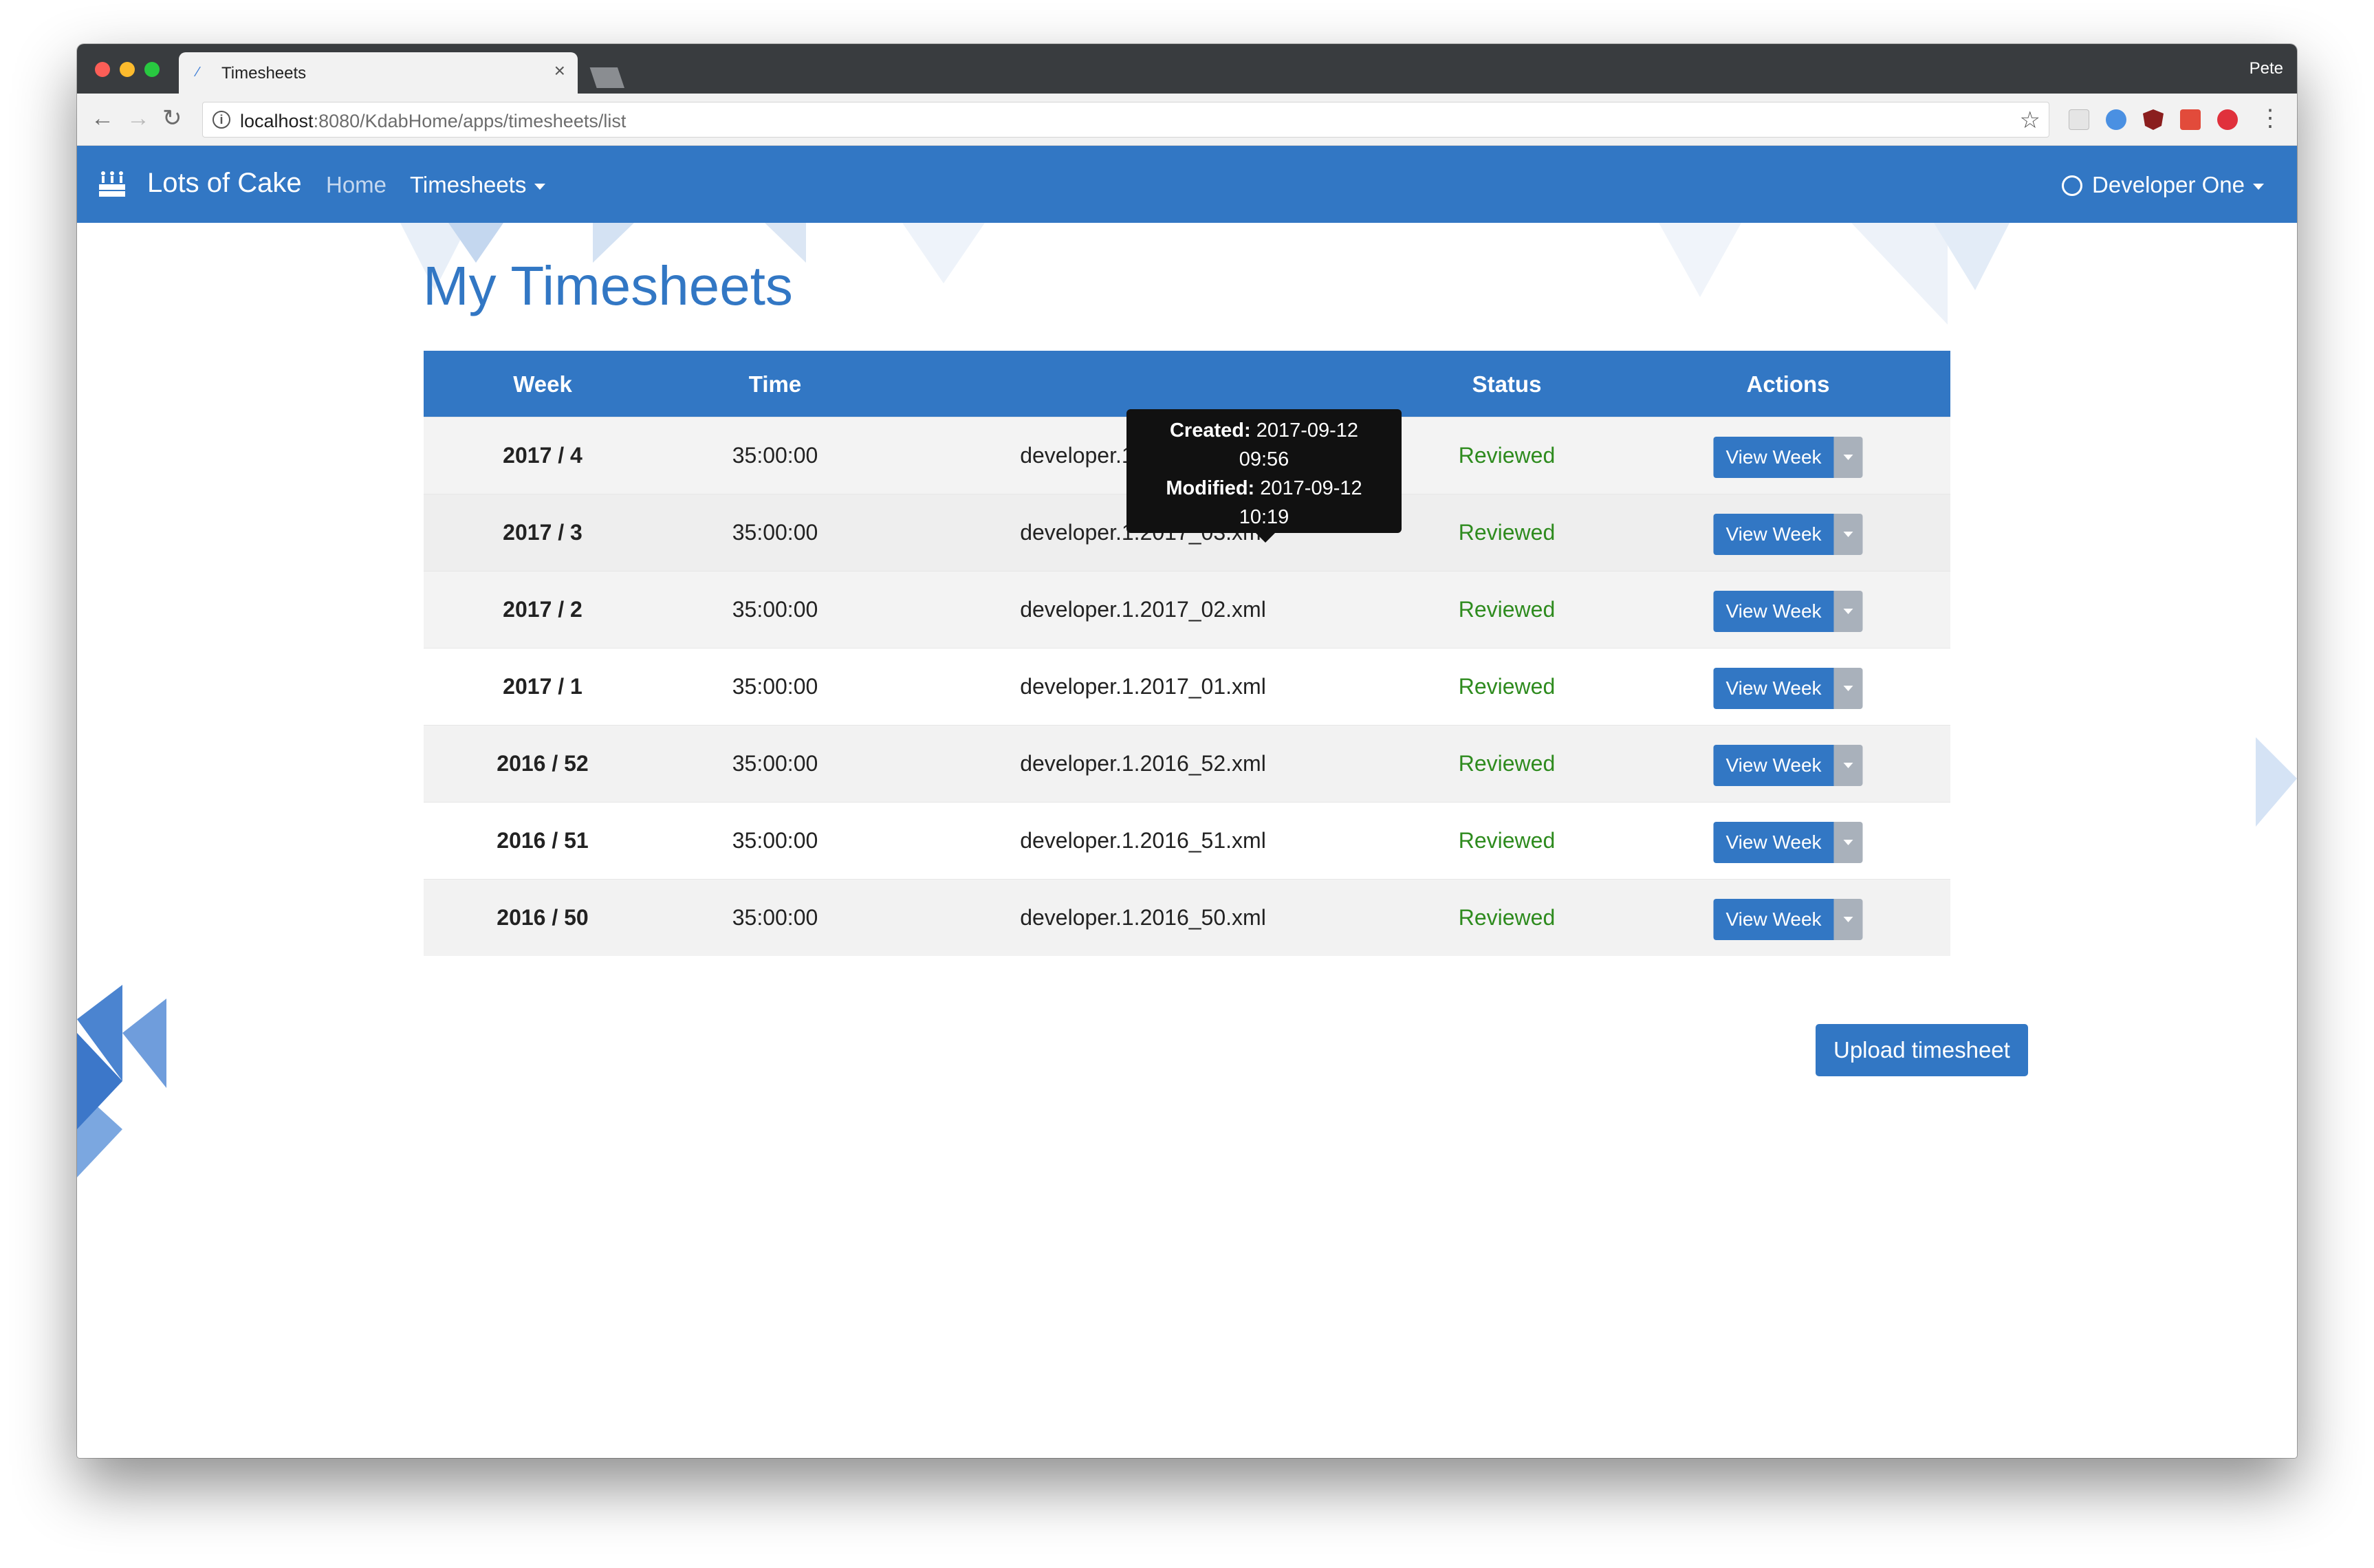 This screenshot has height=1568, width=2374. I want to click on info-icon: i, so click(221, 120).